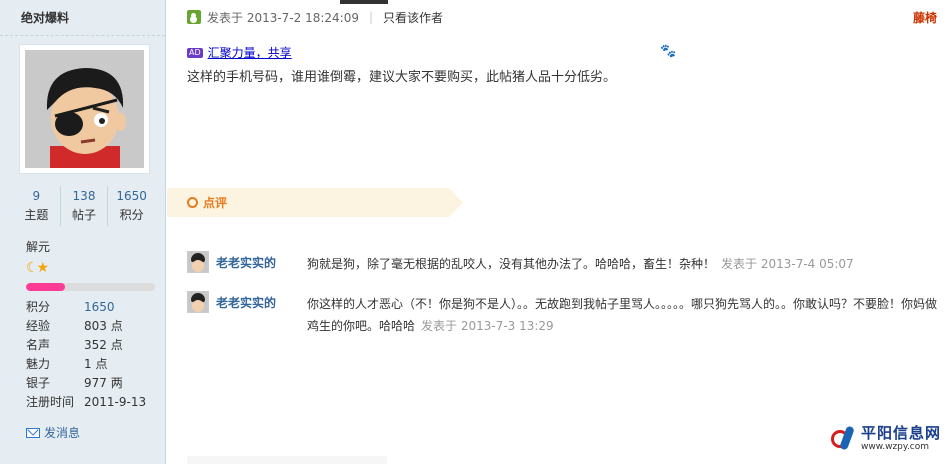 The height and width of the screenshot is (464, 949). What do you see at coordinates (50, 402) in the screenshot?
I see `info-key: 注册时间` at bounding box center [50, 402].